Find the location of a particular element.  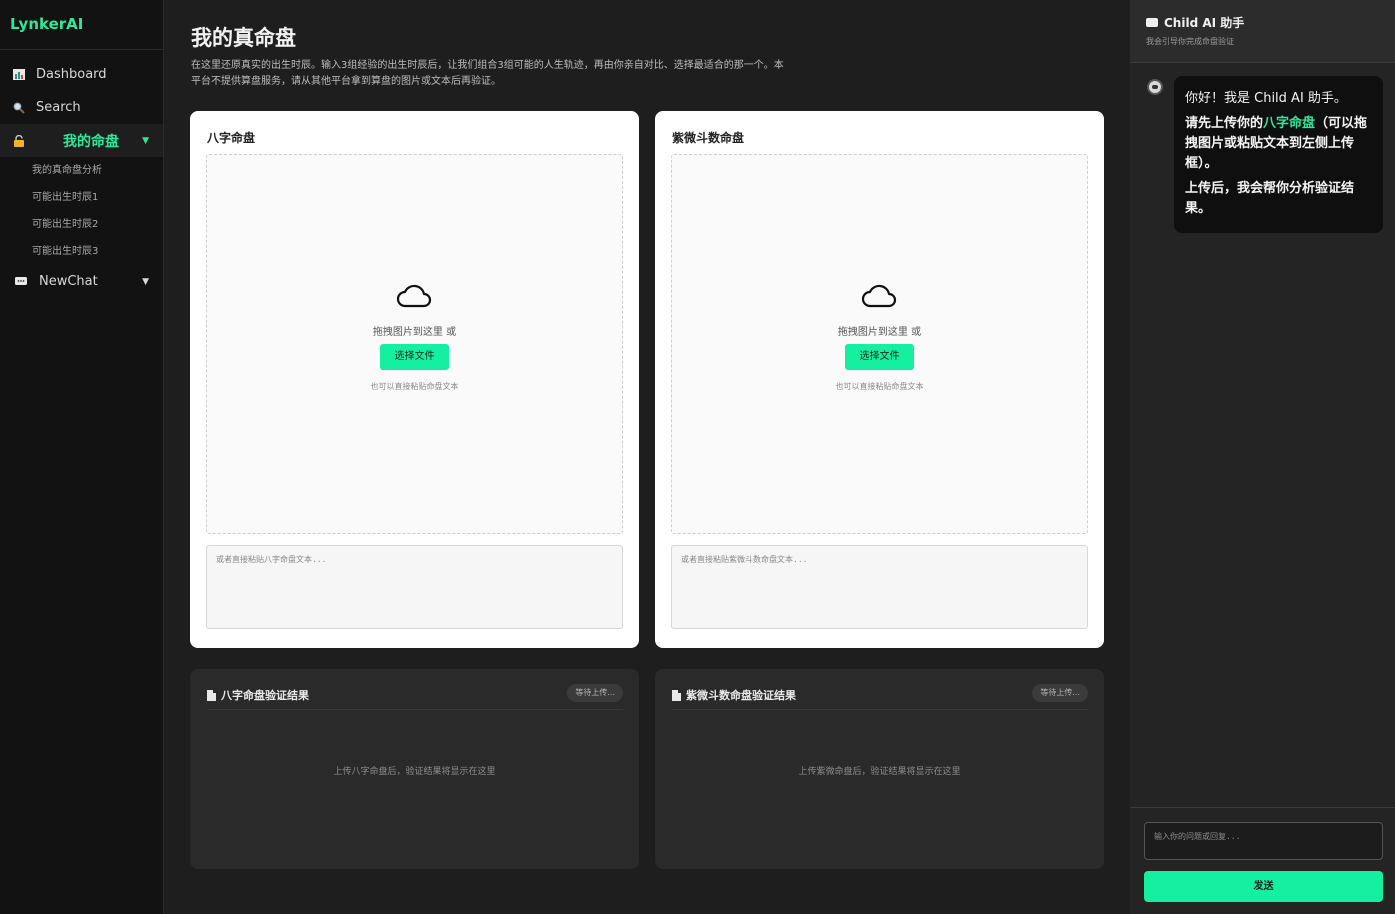

chat-title-wrap: Child AI 助手 is located at coordinates (1270, 22).